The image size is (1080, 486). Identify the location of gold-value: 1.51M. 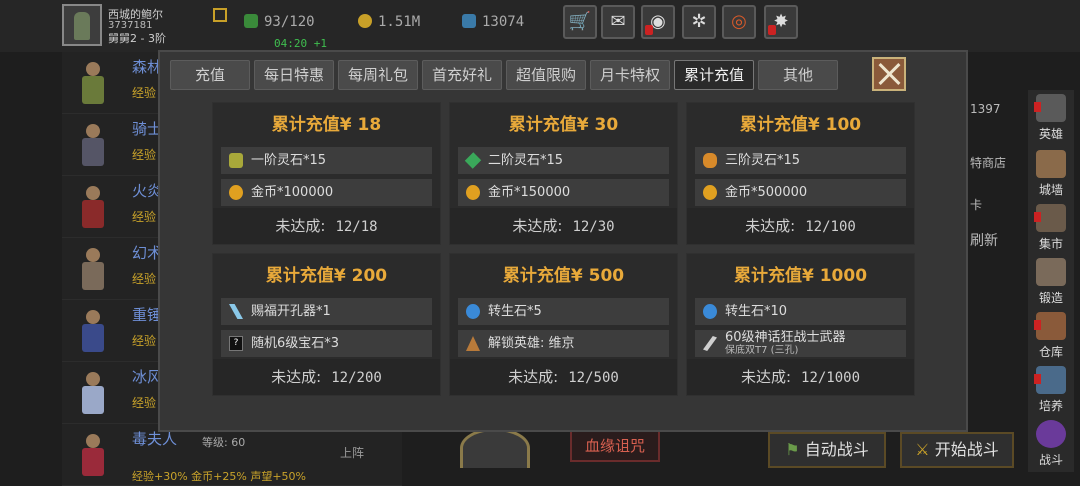
(399, 22).